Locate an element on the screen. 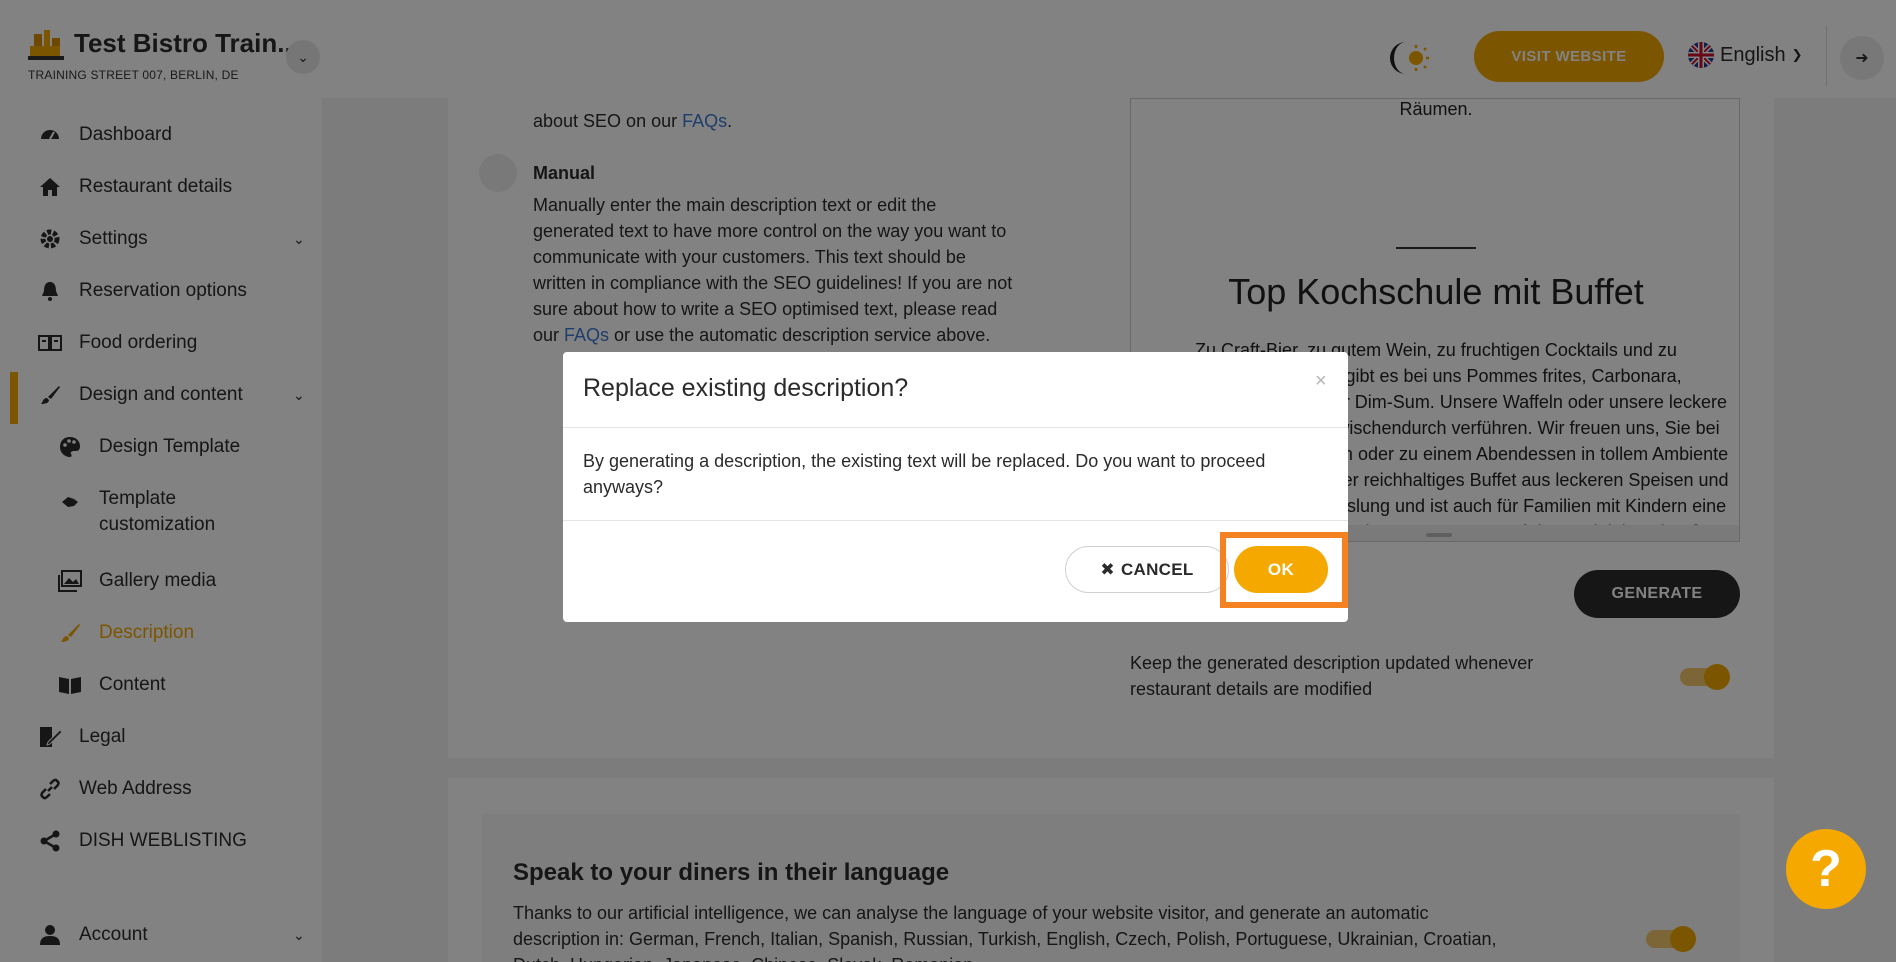  ok-button: OK is located at coordinates (1281, 569).